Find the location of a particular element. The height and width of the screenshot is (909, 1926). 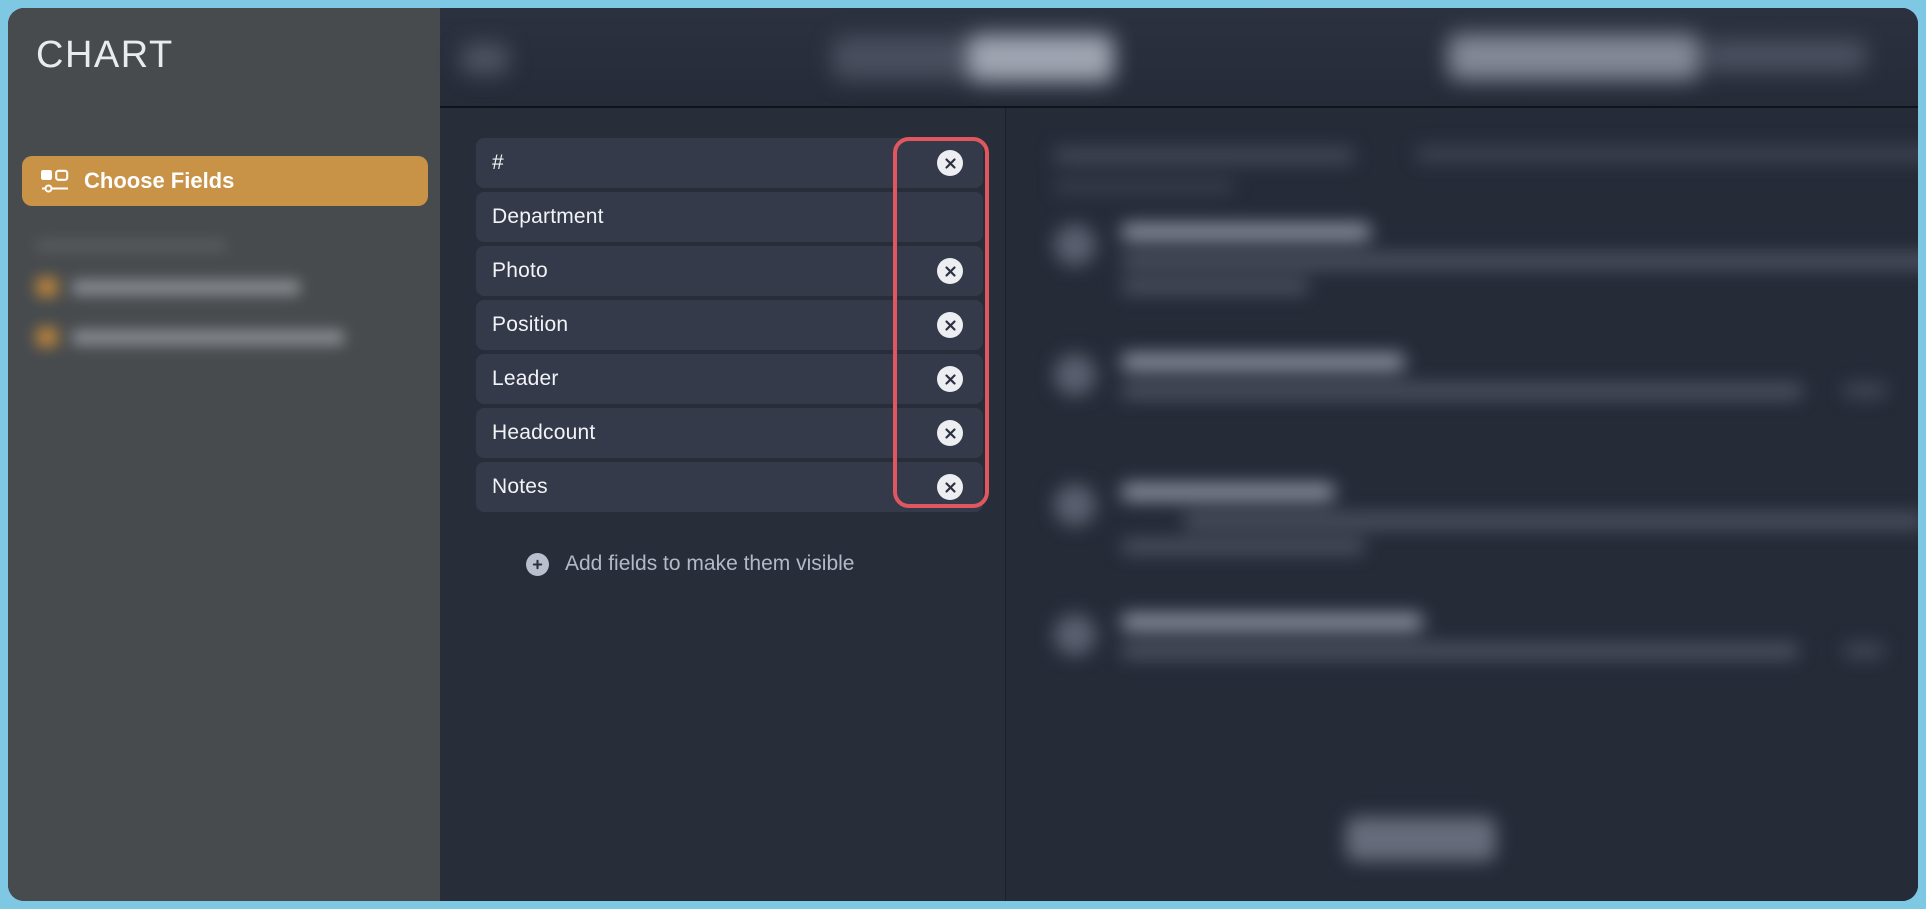

page-title: CHART is located at coordinates (105, 55).